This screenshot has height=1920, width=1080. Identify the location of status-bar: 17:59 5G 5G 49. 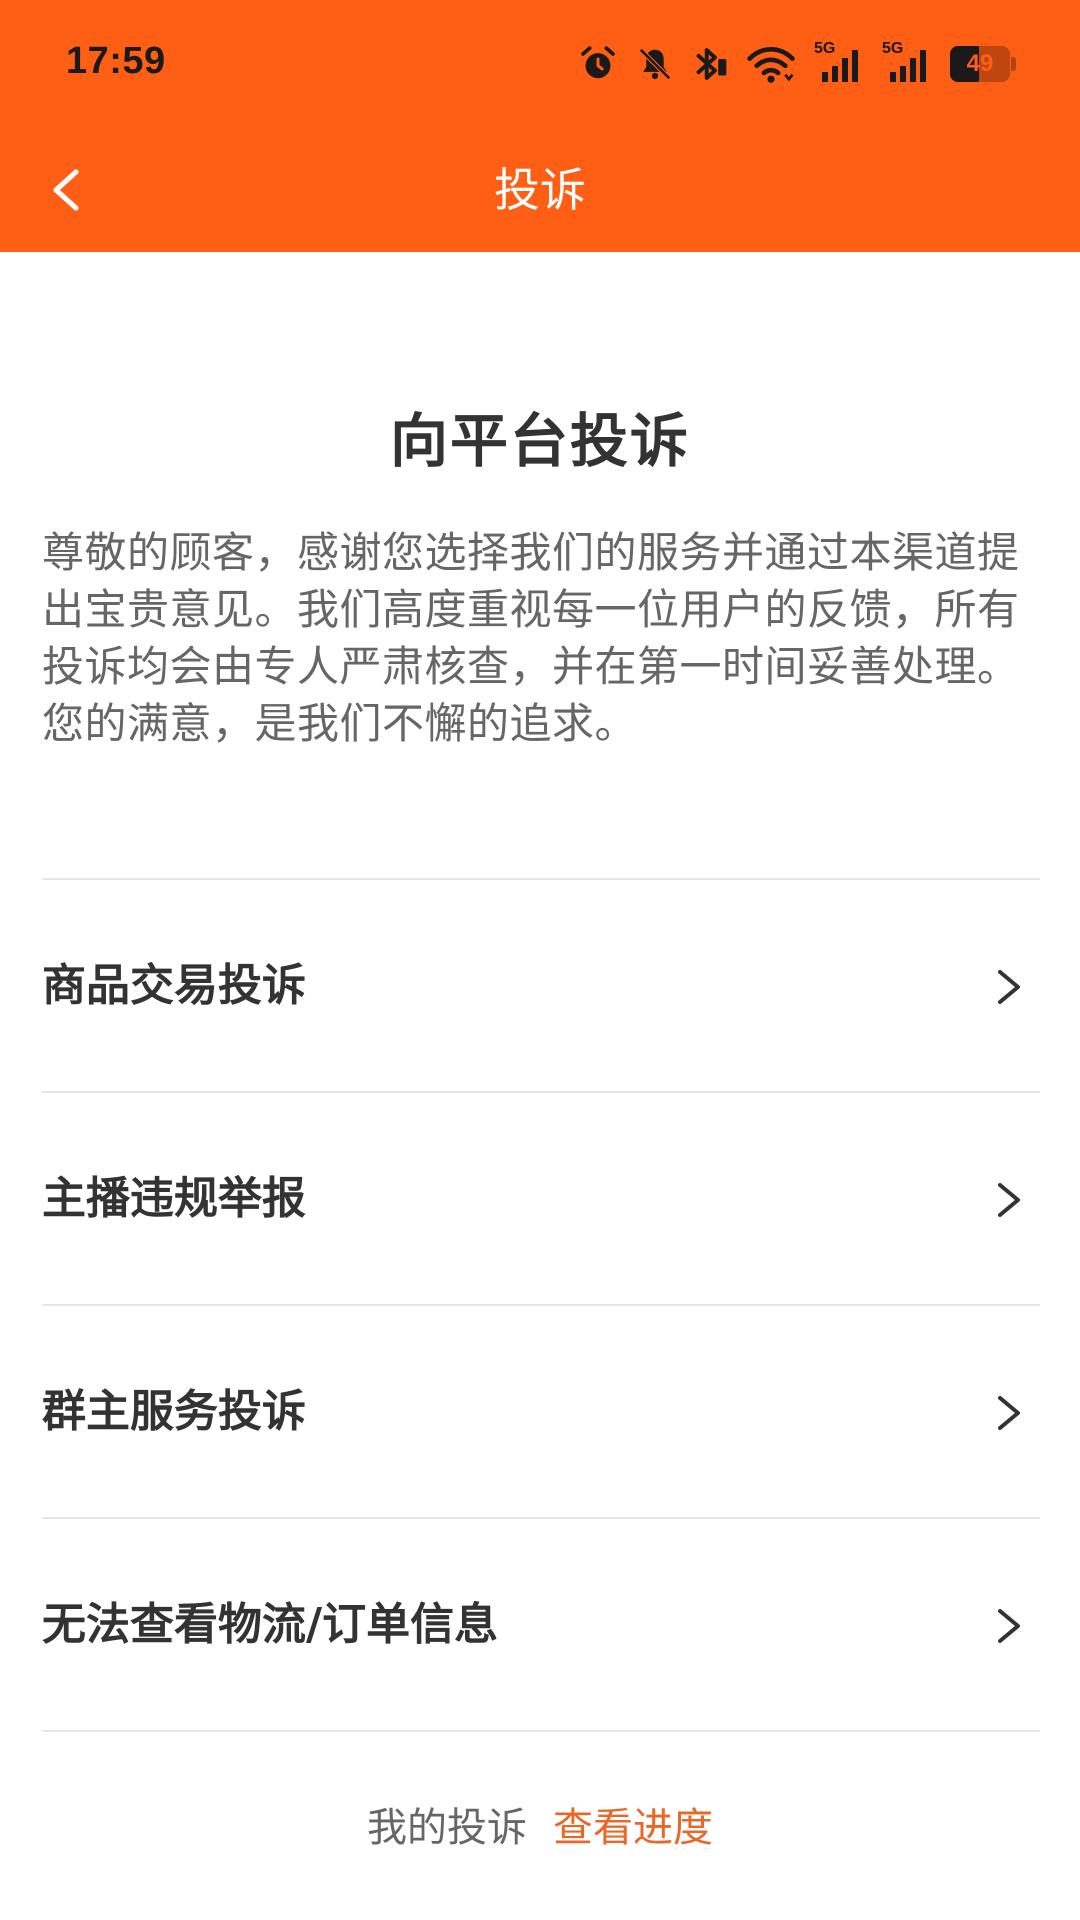
(540, 64).